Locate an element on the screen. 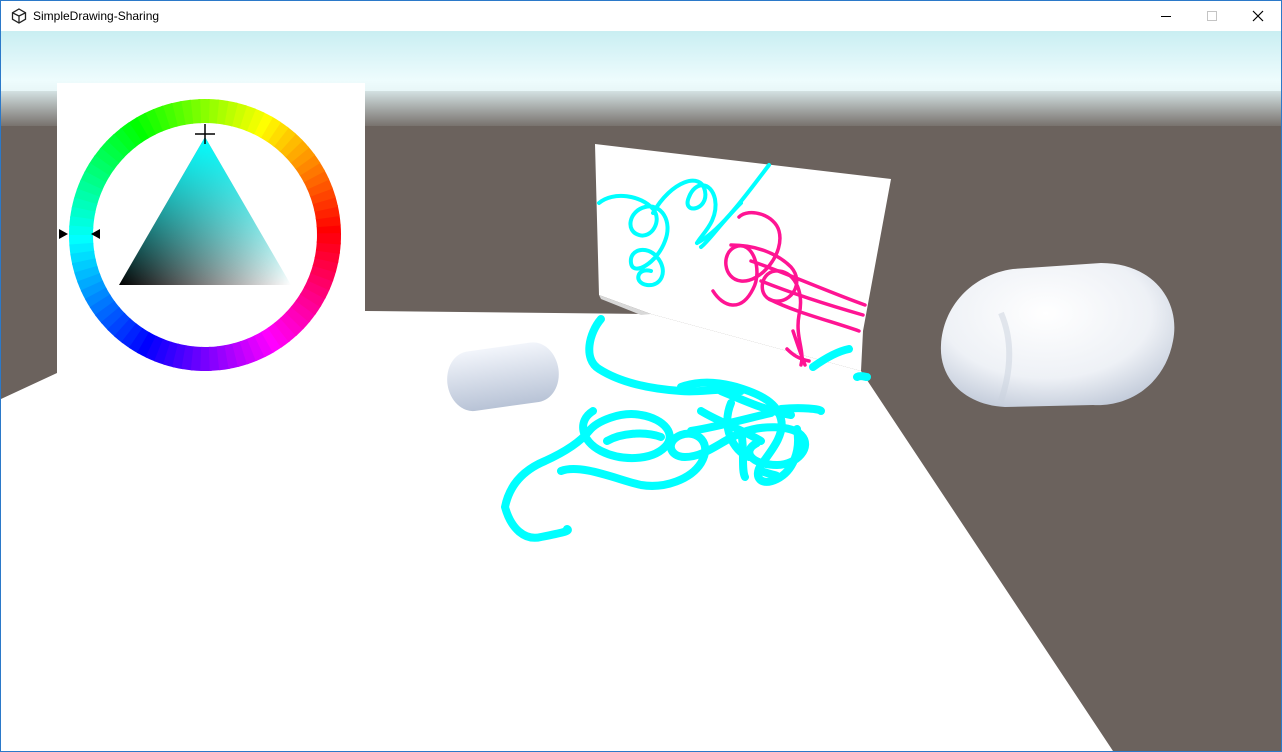 This screenshot has width=1282, height=752. unity-icon is located at coordinates (19, 16).